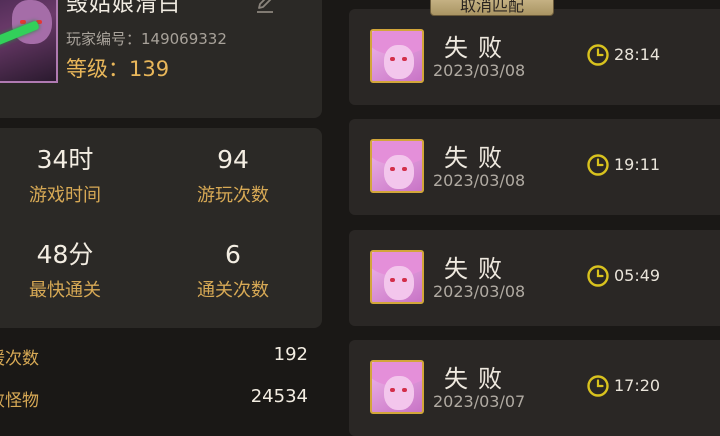 This screenshot has height=436, width=720. I want to click on player-level: 等级：139, so click(118, 69).